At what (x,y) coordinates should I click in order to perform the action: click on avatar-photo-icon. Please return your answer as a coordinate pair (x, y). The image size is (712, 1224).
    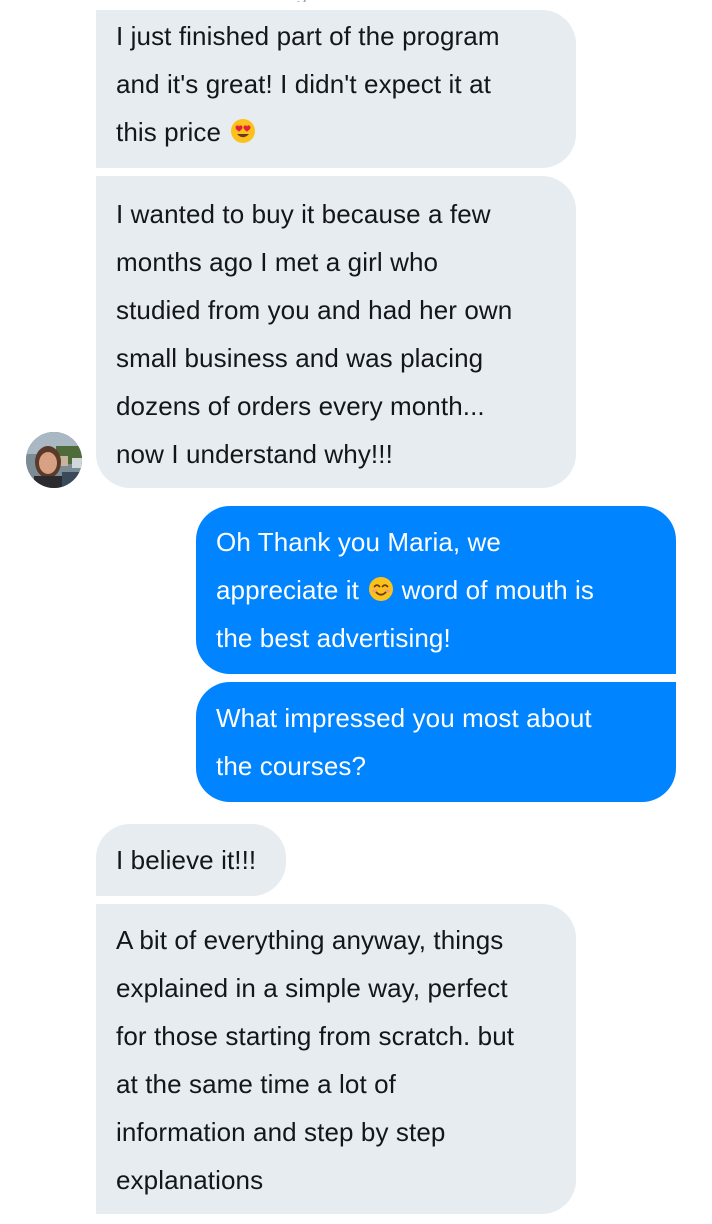
    Looking at the image, I should click on (54, 460).